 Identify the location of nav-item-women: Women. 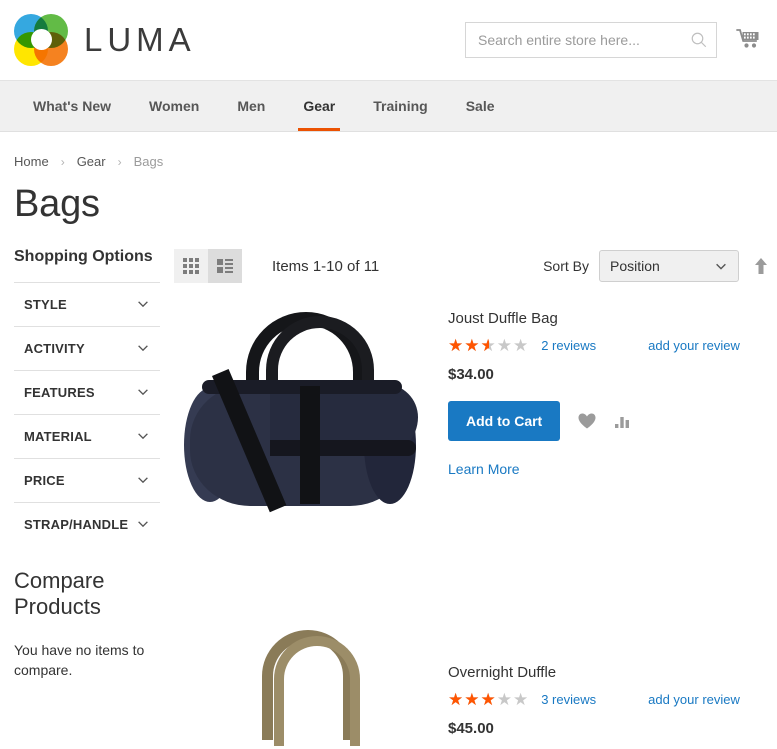
(174, 106).